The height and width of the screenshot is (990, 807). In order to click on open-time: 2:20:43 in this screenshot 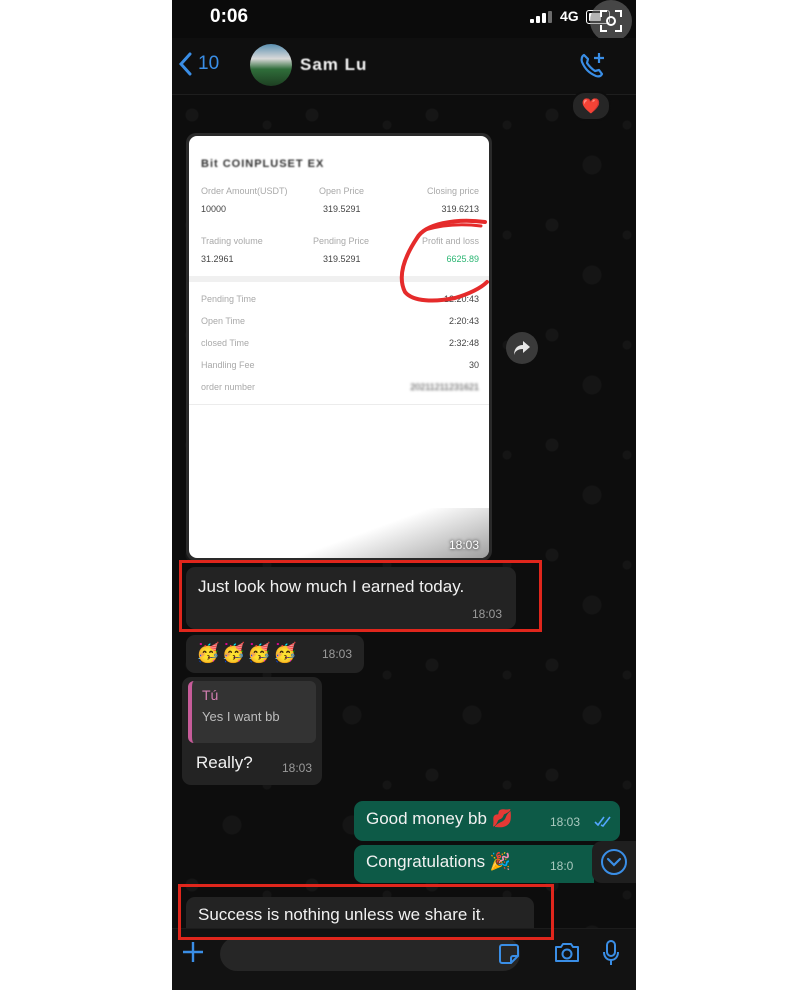, I will do `click(463, 321)`.